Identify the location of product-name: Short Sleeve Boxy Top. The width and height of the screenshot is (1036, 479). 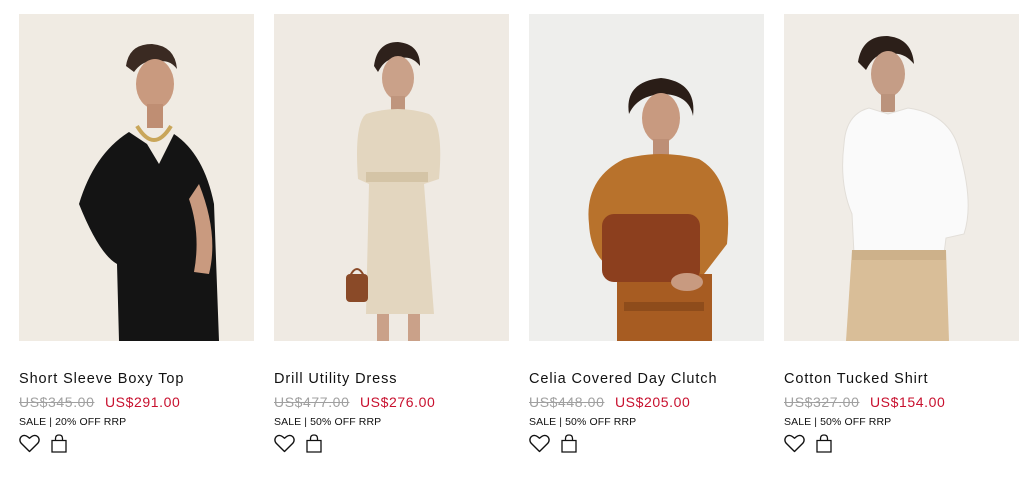
(136, 379).